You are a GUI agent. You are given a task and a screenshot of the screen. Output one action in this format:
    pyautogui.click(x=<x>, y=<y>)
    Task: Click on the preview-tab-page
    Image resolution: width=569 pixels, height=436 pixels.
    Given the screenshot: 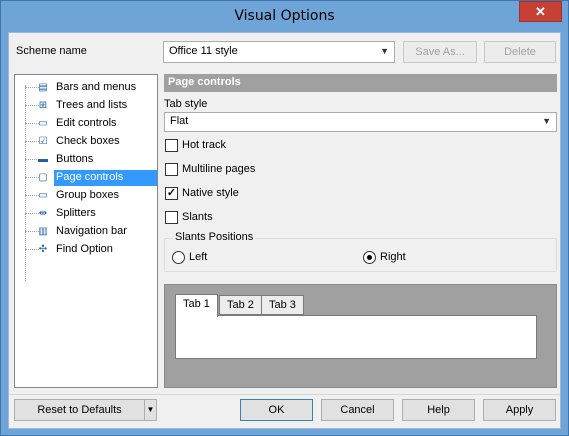 What is the action you would take?
    pyautogui.click(x=356, y=337)
    